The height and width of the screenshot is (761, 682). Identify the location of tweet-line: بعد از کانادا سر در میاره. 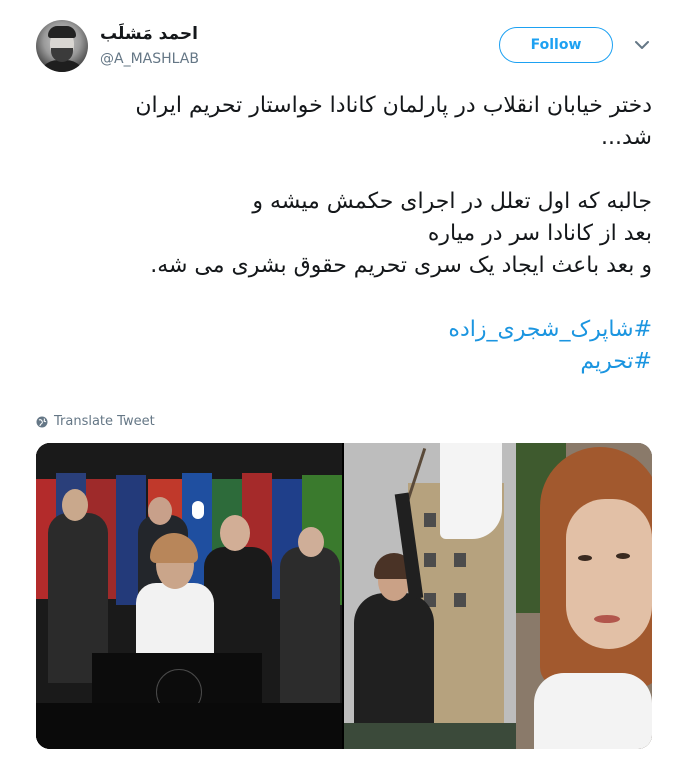
(539, 233).